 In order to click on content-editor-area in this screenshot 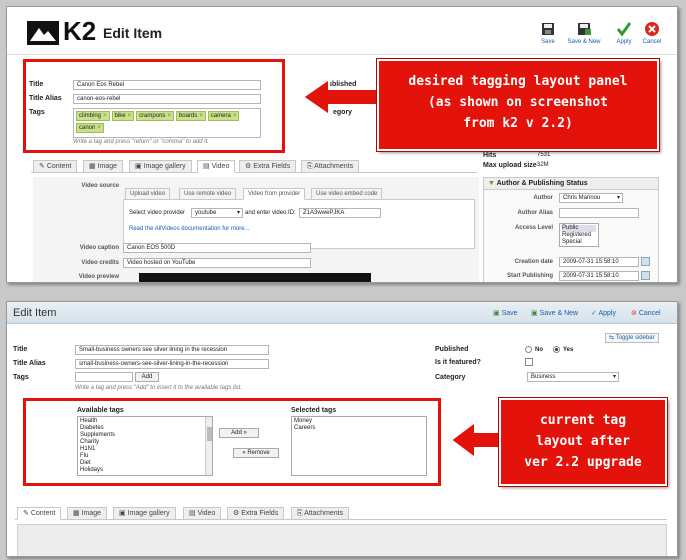, I will do `click(342, 540)`.